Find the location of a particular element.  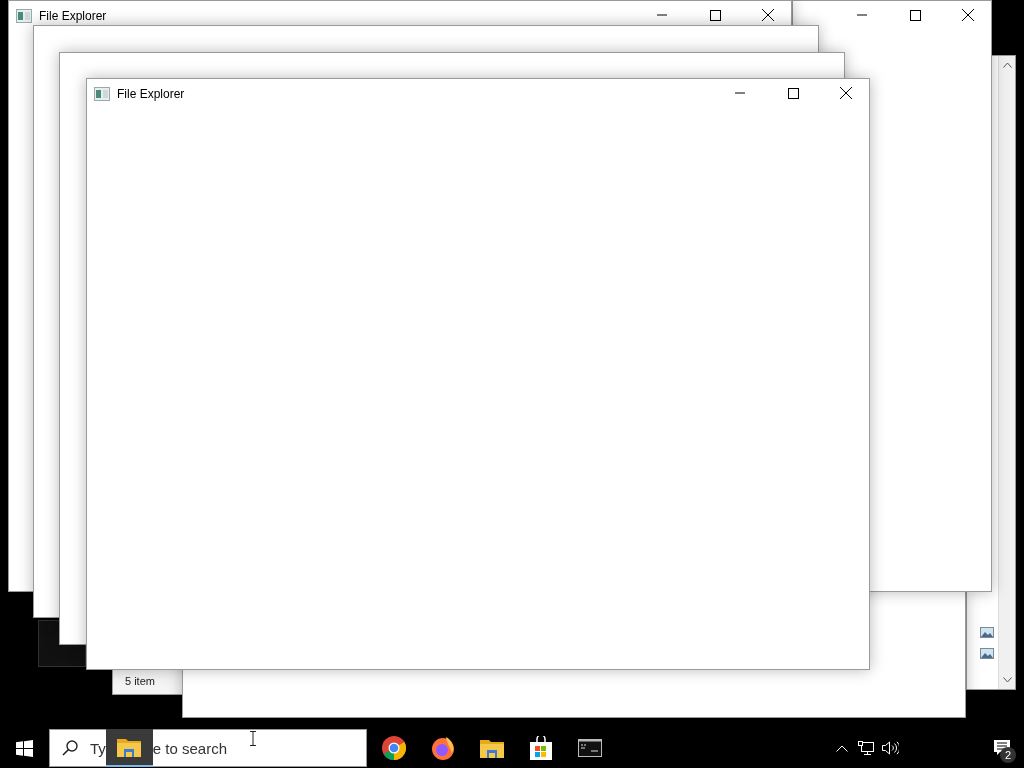

status-text: 5 item is located at coordinates (140, 681).